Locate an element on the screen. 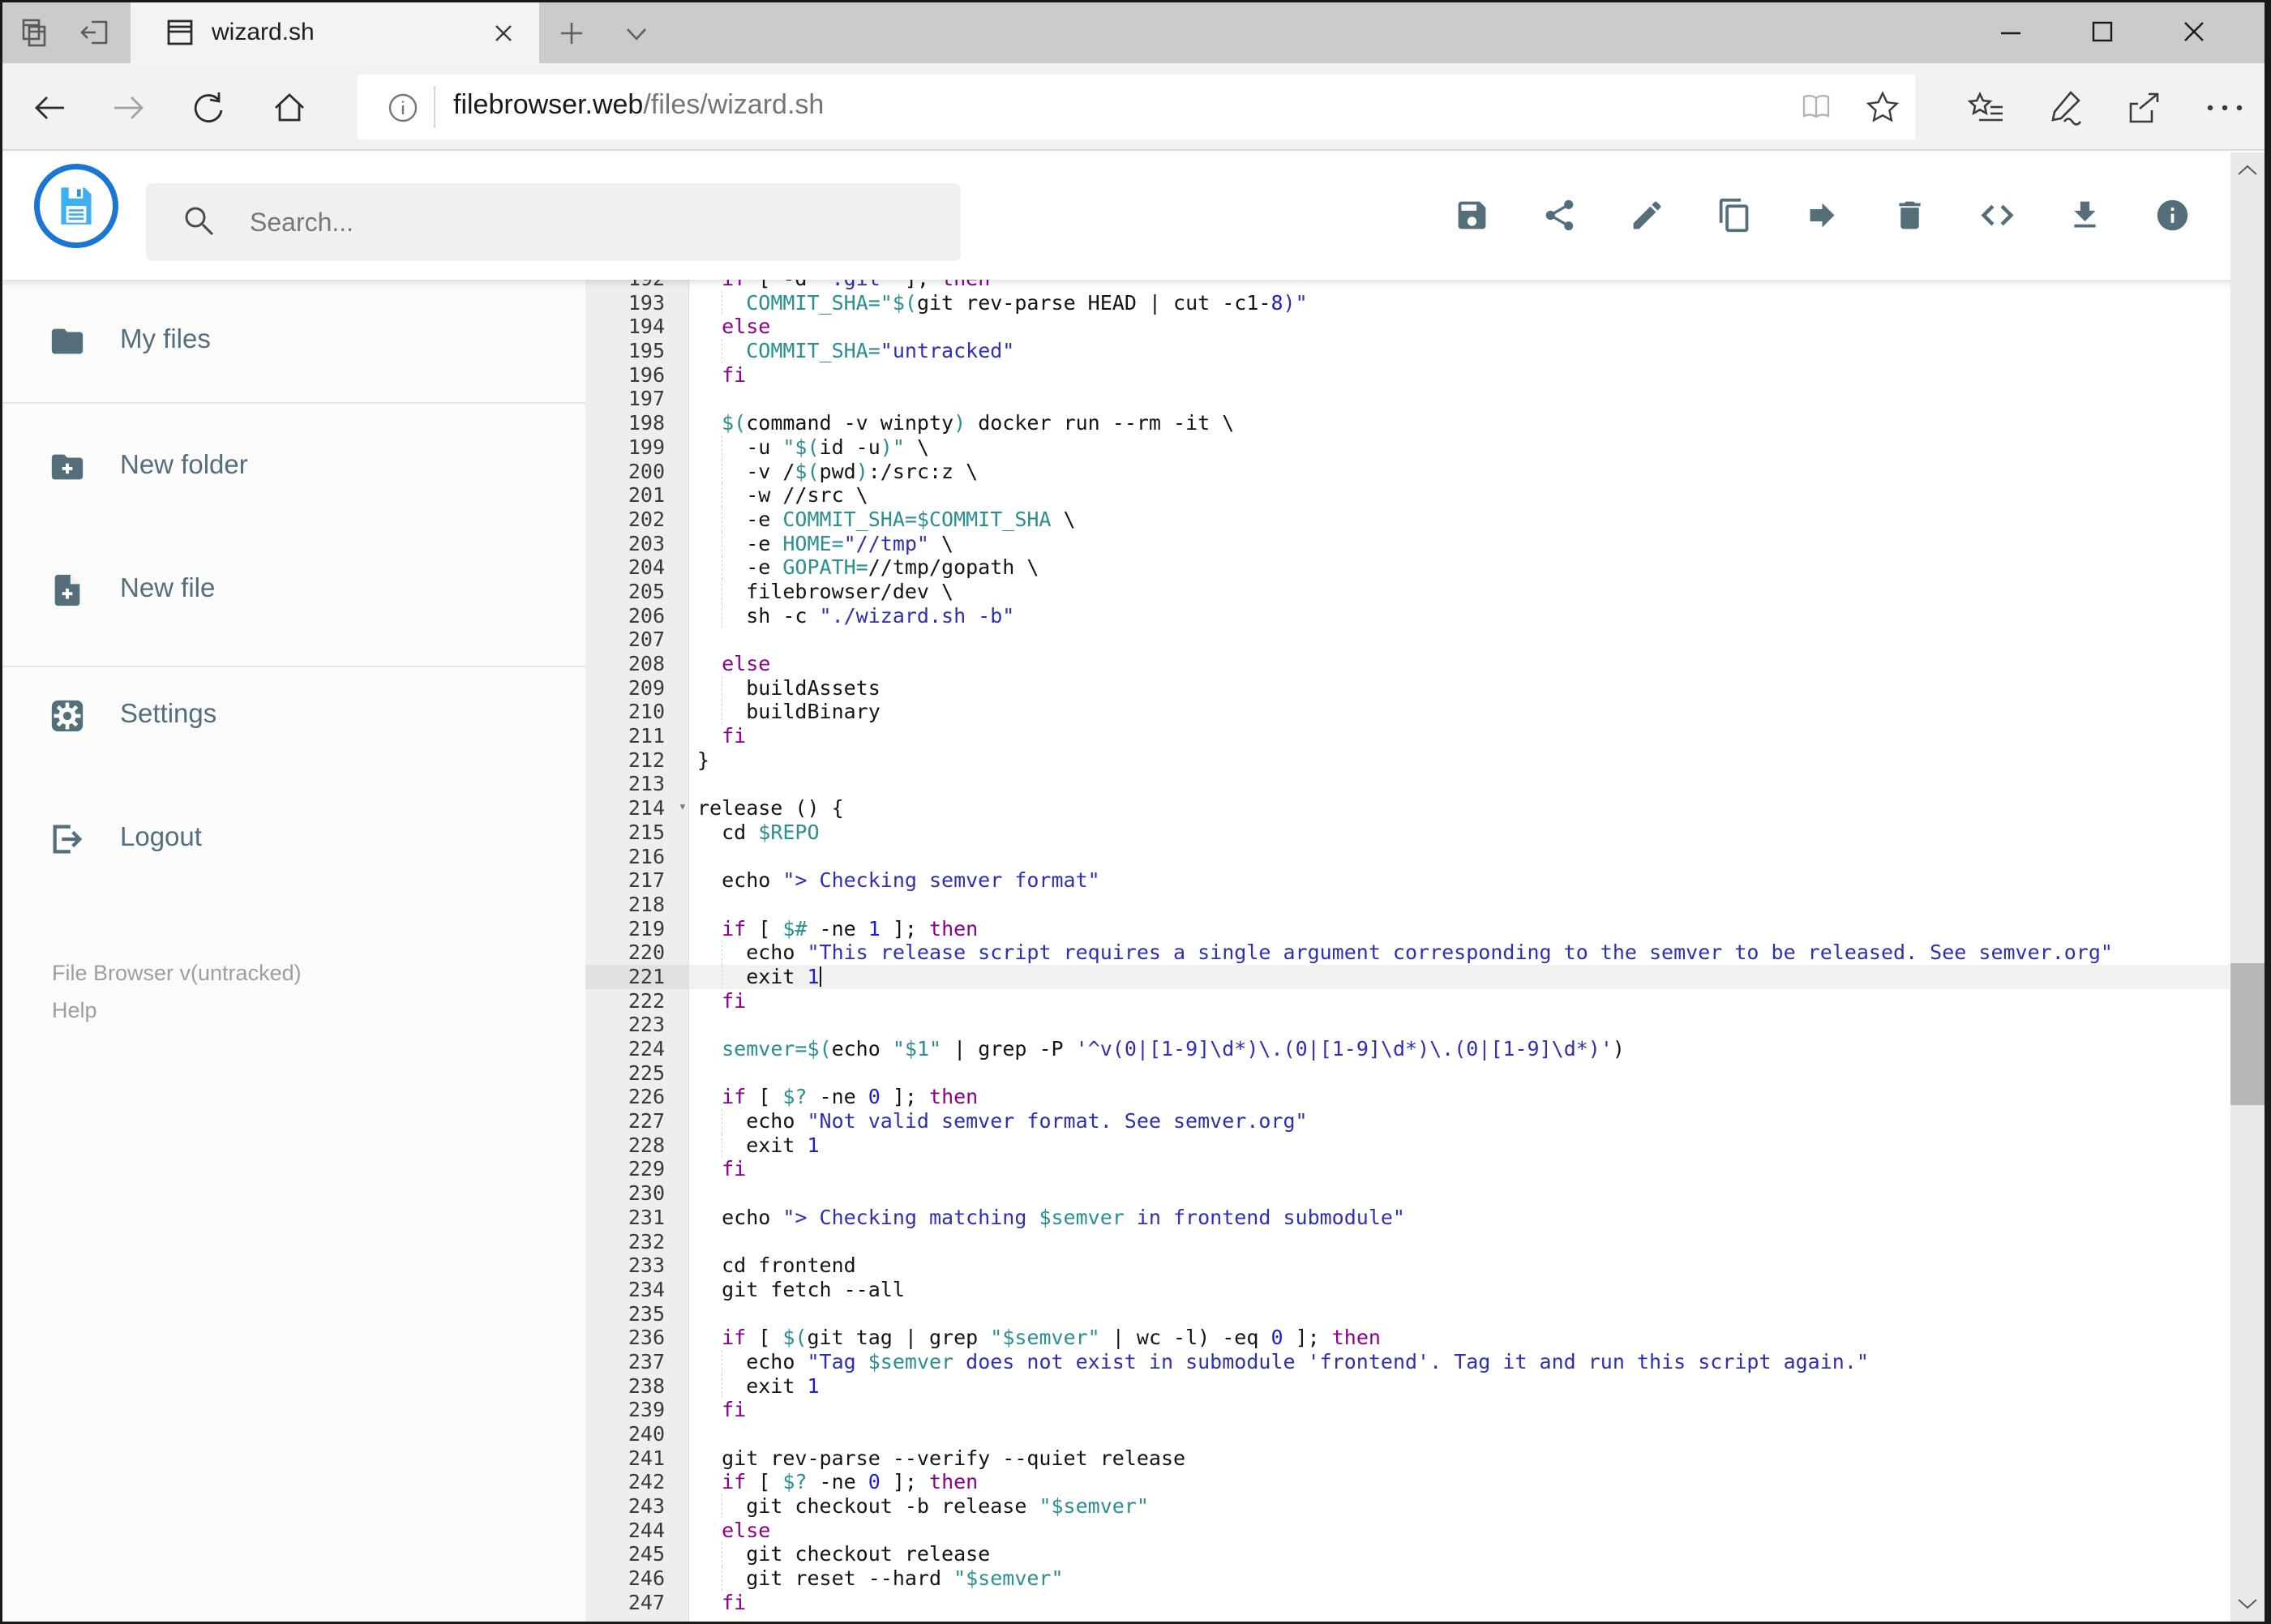 The height and width of the screenshot is (1624, 2271). maximize-button is located at coordinates (2102, 32).